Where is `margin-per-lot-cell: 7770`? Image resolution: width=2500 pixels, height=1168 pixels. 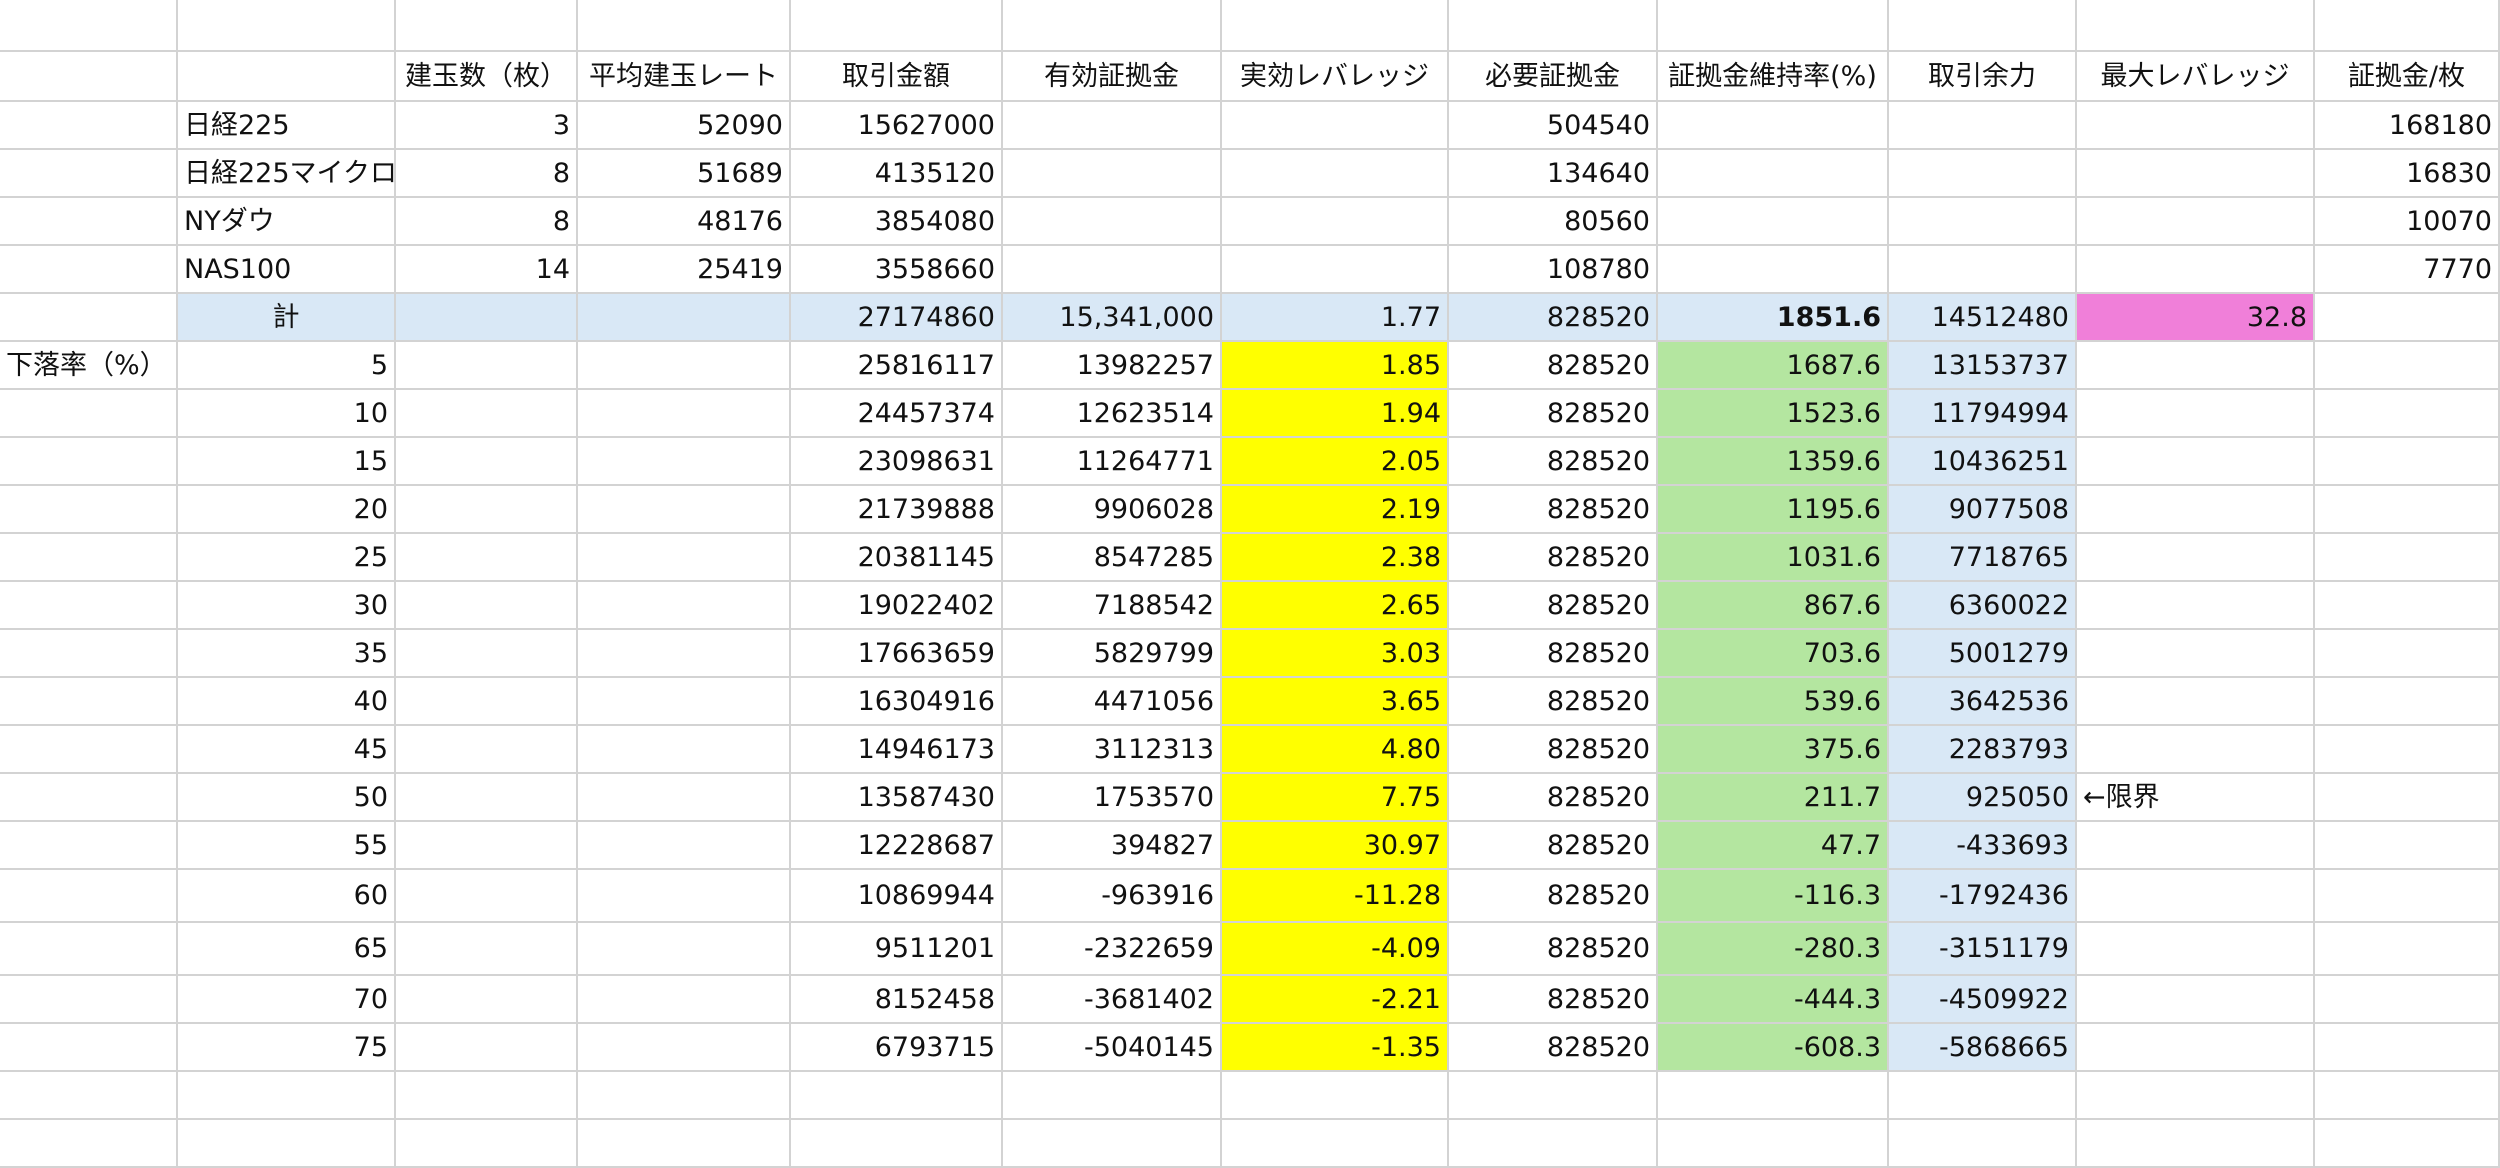 margin-per-lot-cell: 7770 is located at coordinates (2407, 270).